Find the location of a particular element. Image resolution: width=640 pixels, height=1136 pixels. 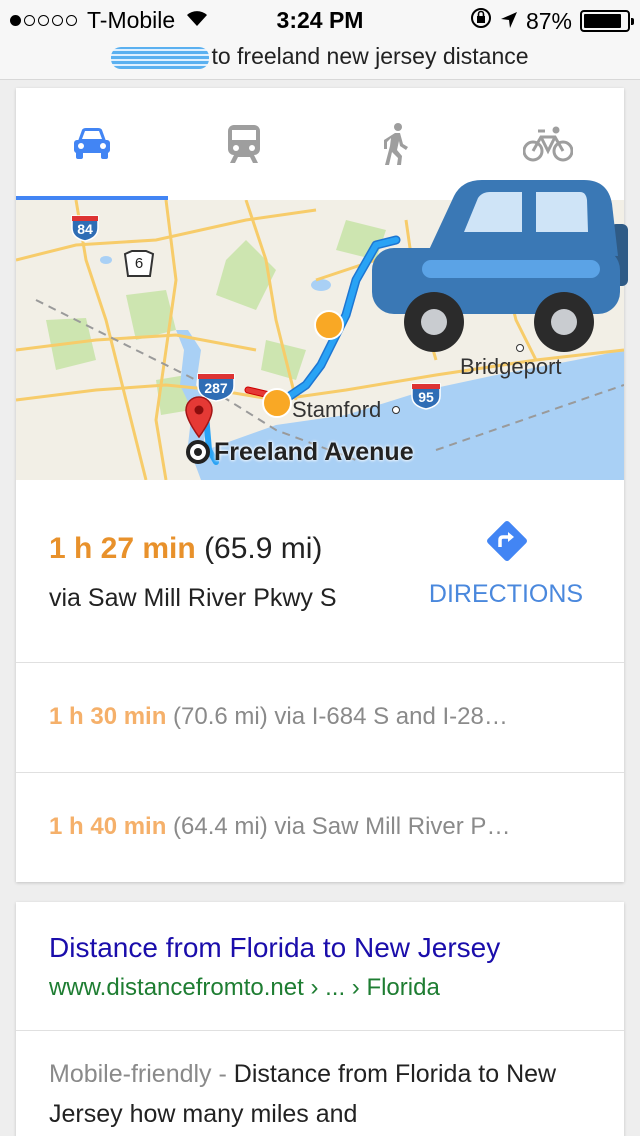

directions-button: DIRECTIONS is located at coordinates (506, 568).